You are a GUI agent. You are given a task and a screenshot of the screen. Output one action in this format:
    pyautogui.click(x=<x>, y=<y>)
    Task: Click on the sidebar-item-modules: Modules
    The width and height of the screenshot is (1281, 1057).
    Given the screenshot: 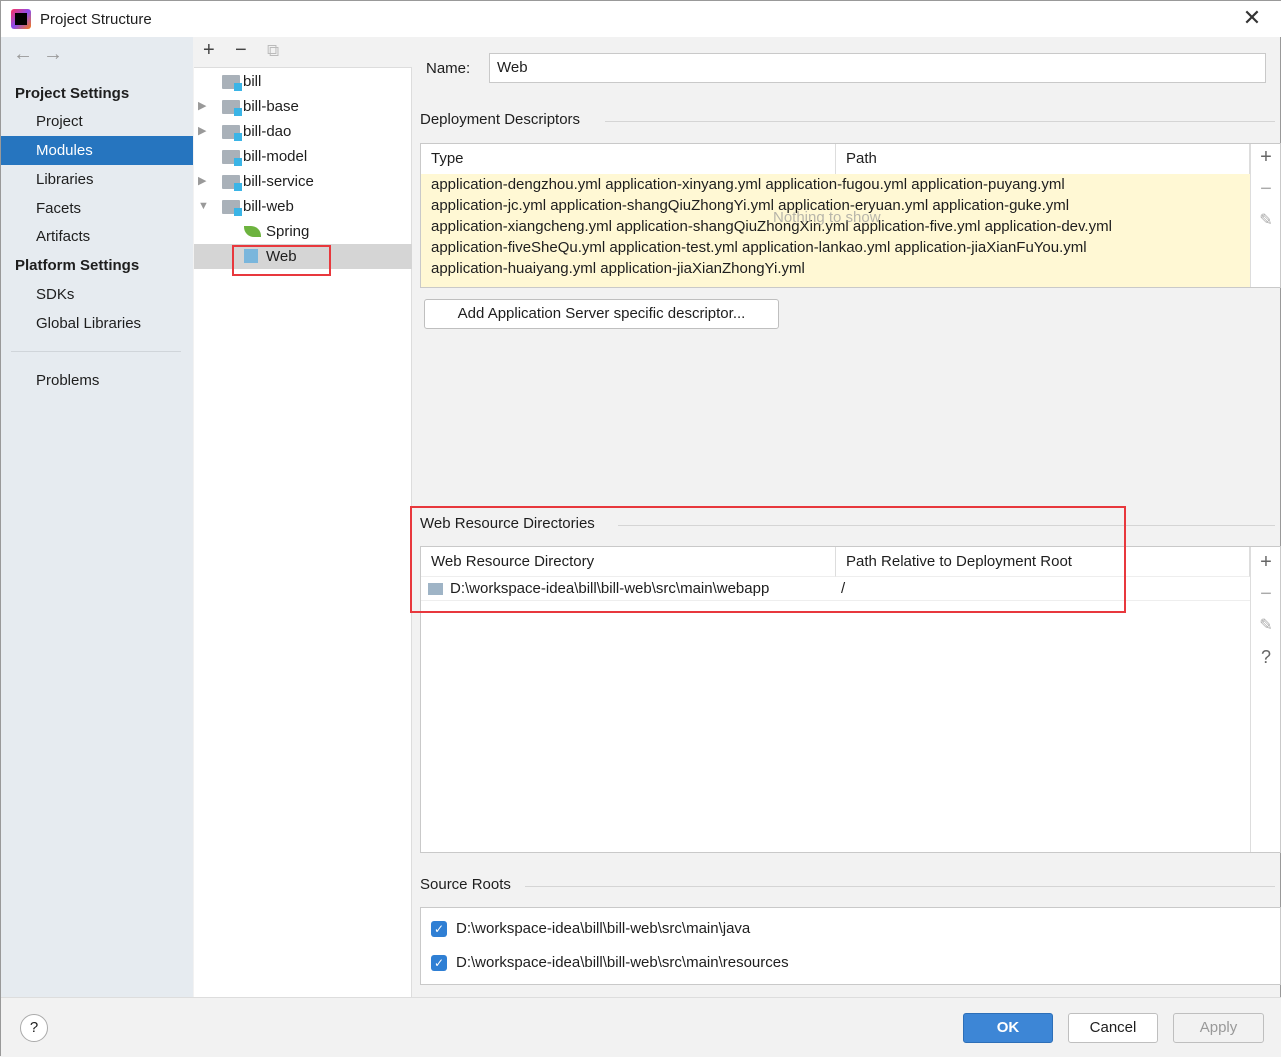 What is the action you would take?
    pyautogui.click(x=97, y=150)
    